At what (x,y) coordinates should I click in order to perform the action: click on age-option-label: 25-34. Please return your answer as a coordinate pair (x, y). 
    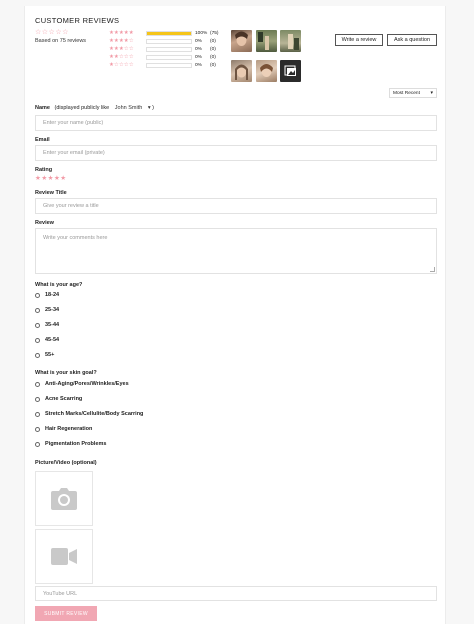
    Looking at the image, I should click on (52, 310).